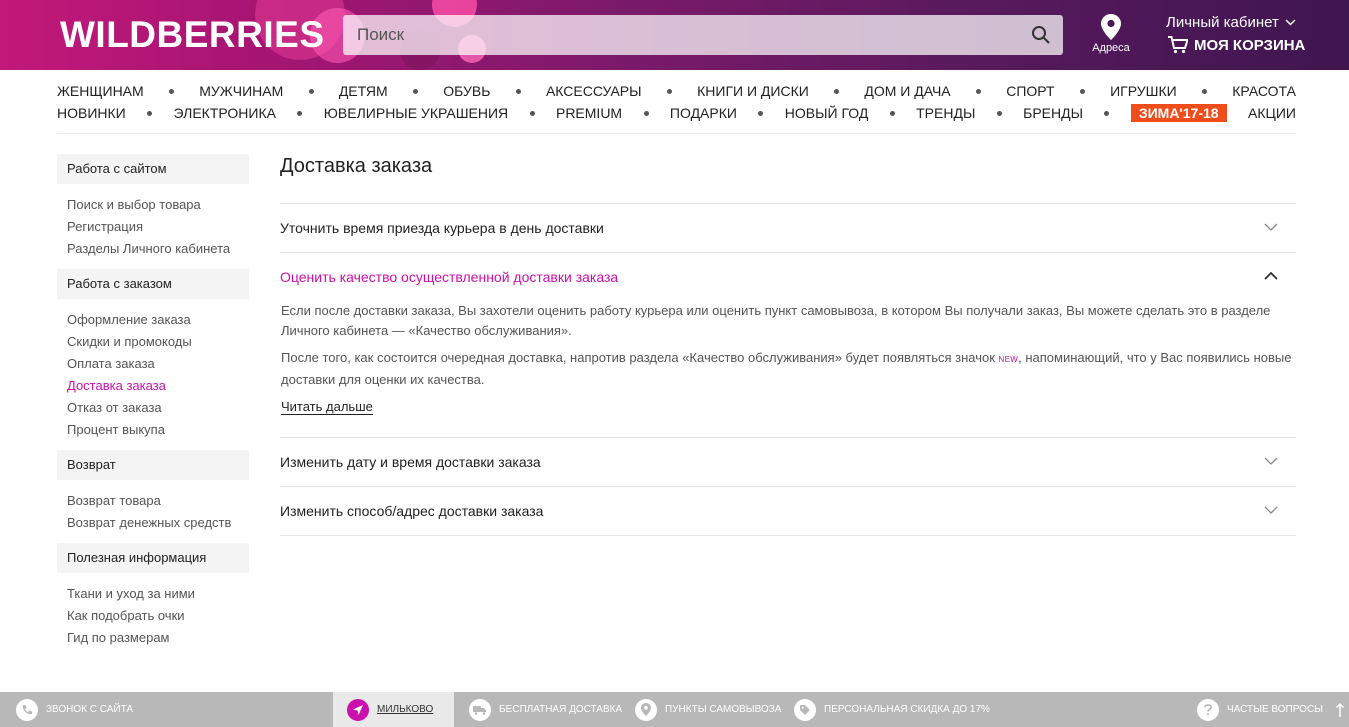 The width and height of the screenshot is (1349, 727). What do you see at coordinates (27, 709) in the screenshot?
I see `phone-icon` at bounding box center [27, 709].